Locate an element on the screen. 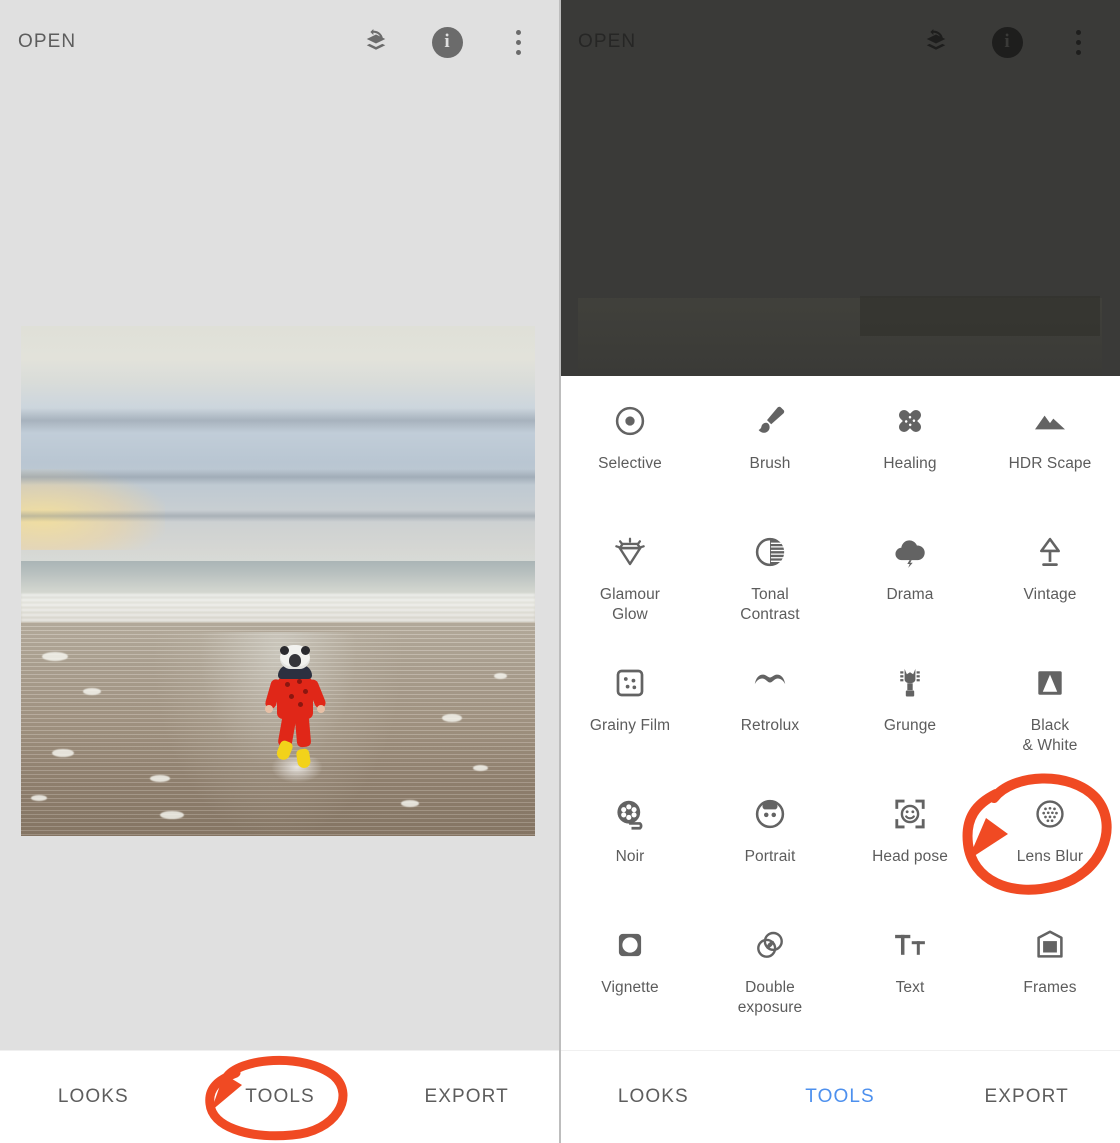 The image size is (1120, 1143). tool-grunge: Grunge is located at coordinates (910, 713).